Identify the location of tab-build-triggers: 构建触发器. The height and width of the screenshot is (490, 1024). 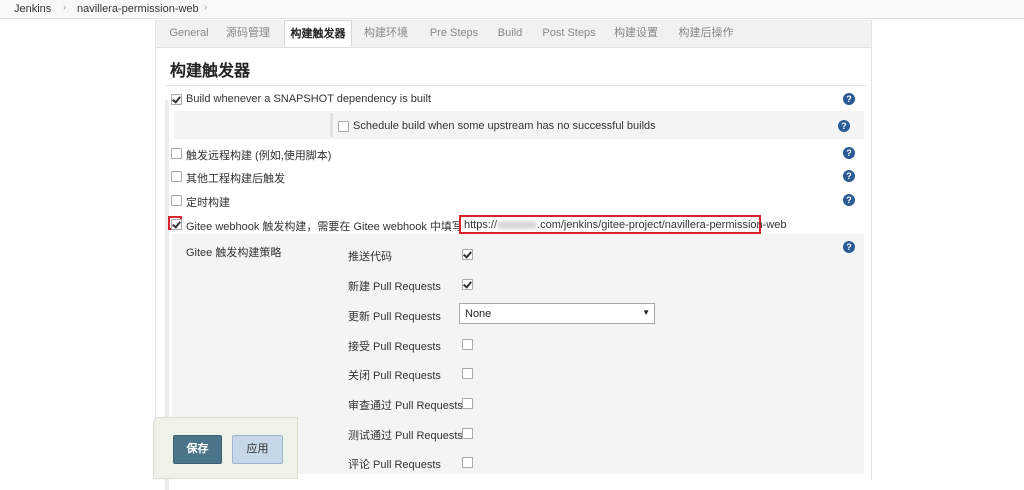
(318, 33).